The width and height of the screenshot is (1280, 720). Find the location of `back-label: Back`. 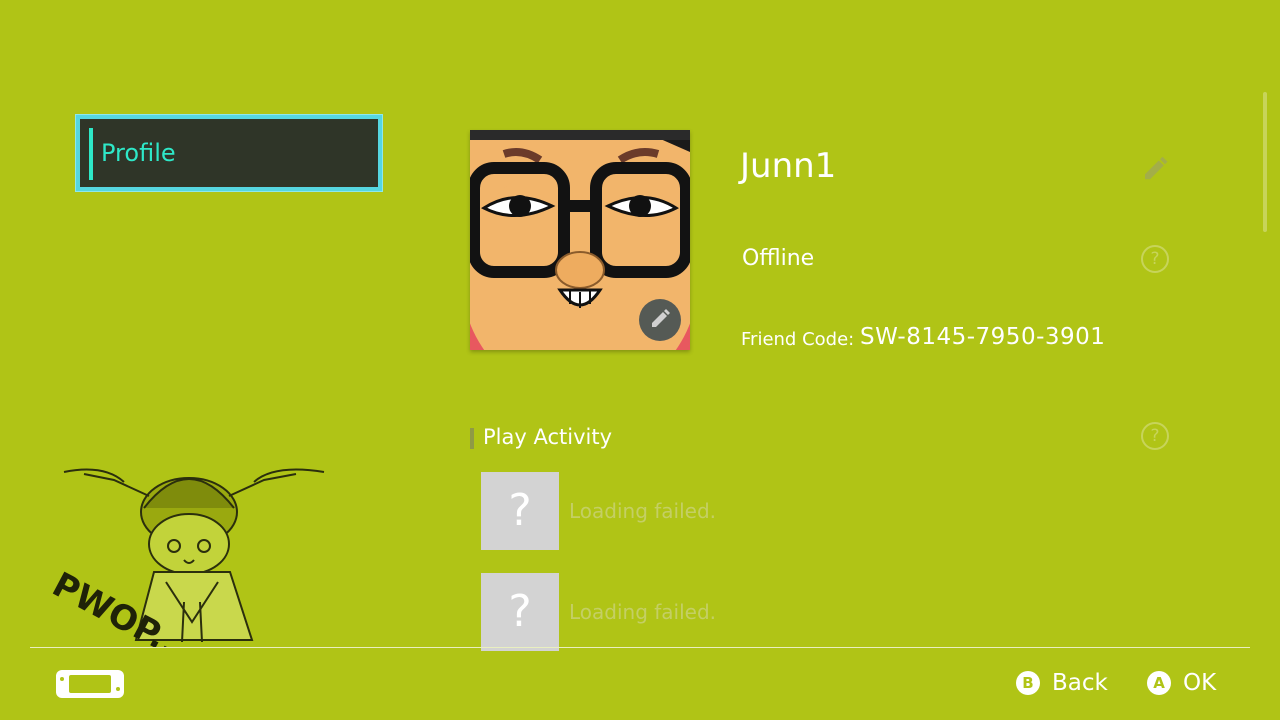

back-label: Back is located at coordinates (1080, 683).